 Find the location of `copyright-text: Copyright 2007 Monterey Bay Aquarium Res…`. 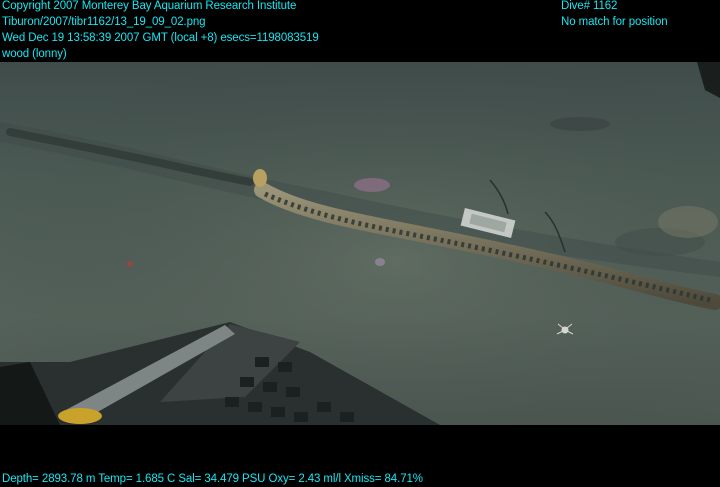

copyright-text: Copyright 2007 Monterey Bay Aquarium Res… is located at coordinates (149, 6).